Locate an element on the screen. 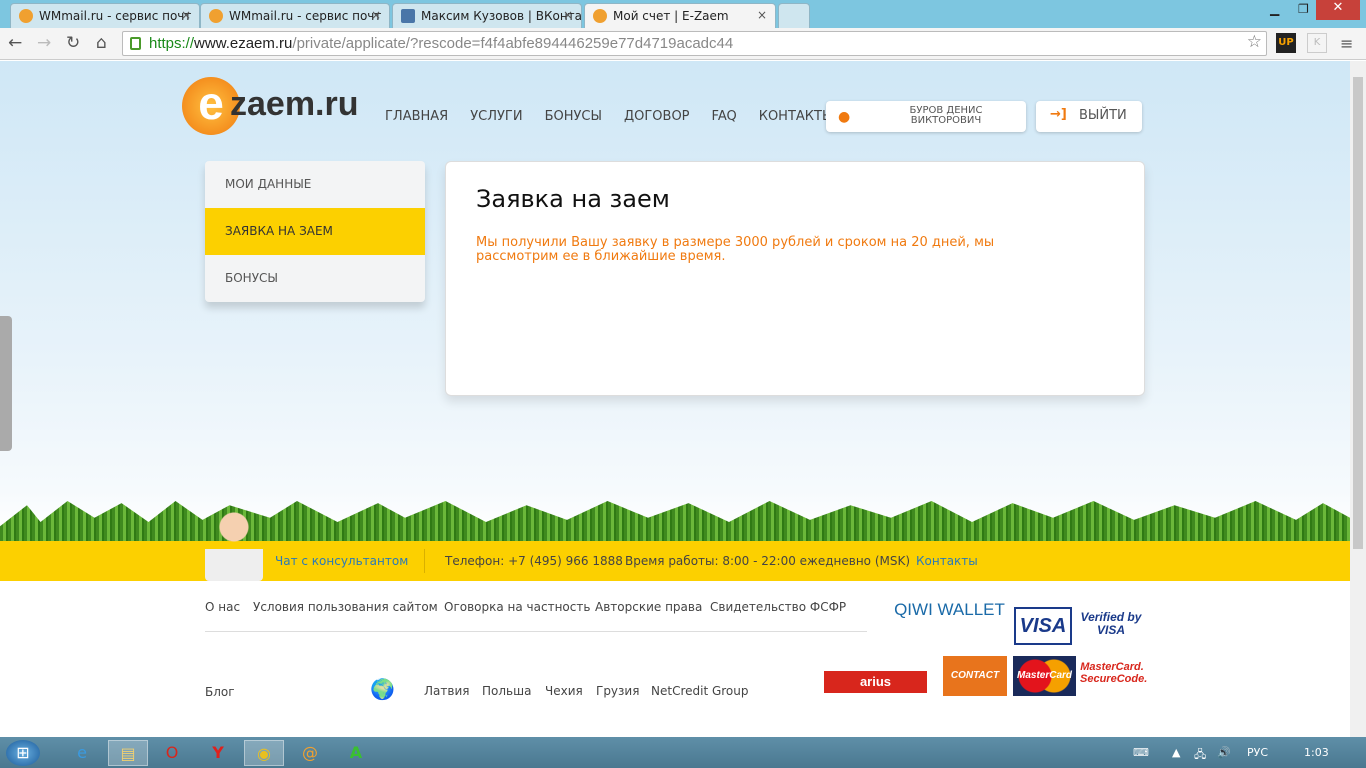  taskbar: ⊞ e ▤ O Y ◉ @ A ⌨ ▲ 🖧 🔊 РУС 1:03 is located at coordinates (683, 752).